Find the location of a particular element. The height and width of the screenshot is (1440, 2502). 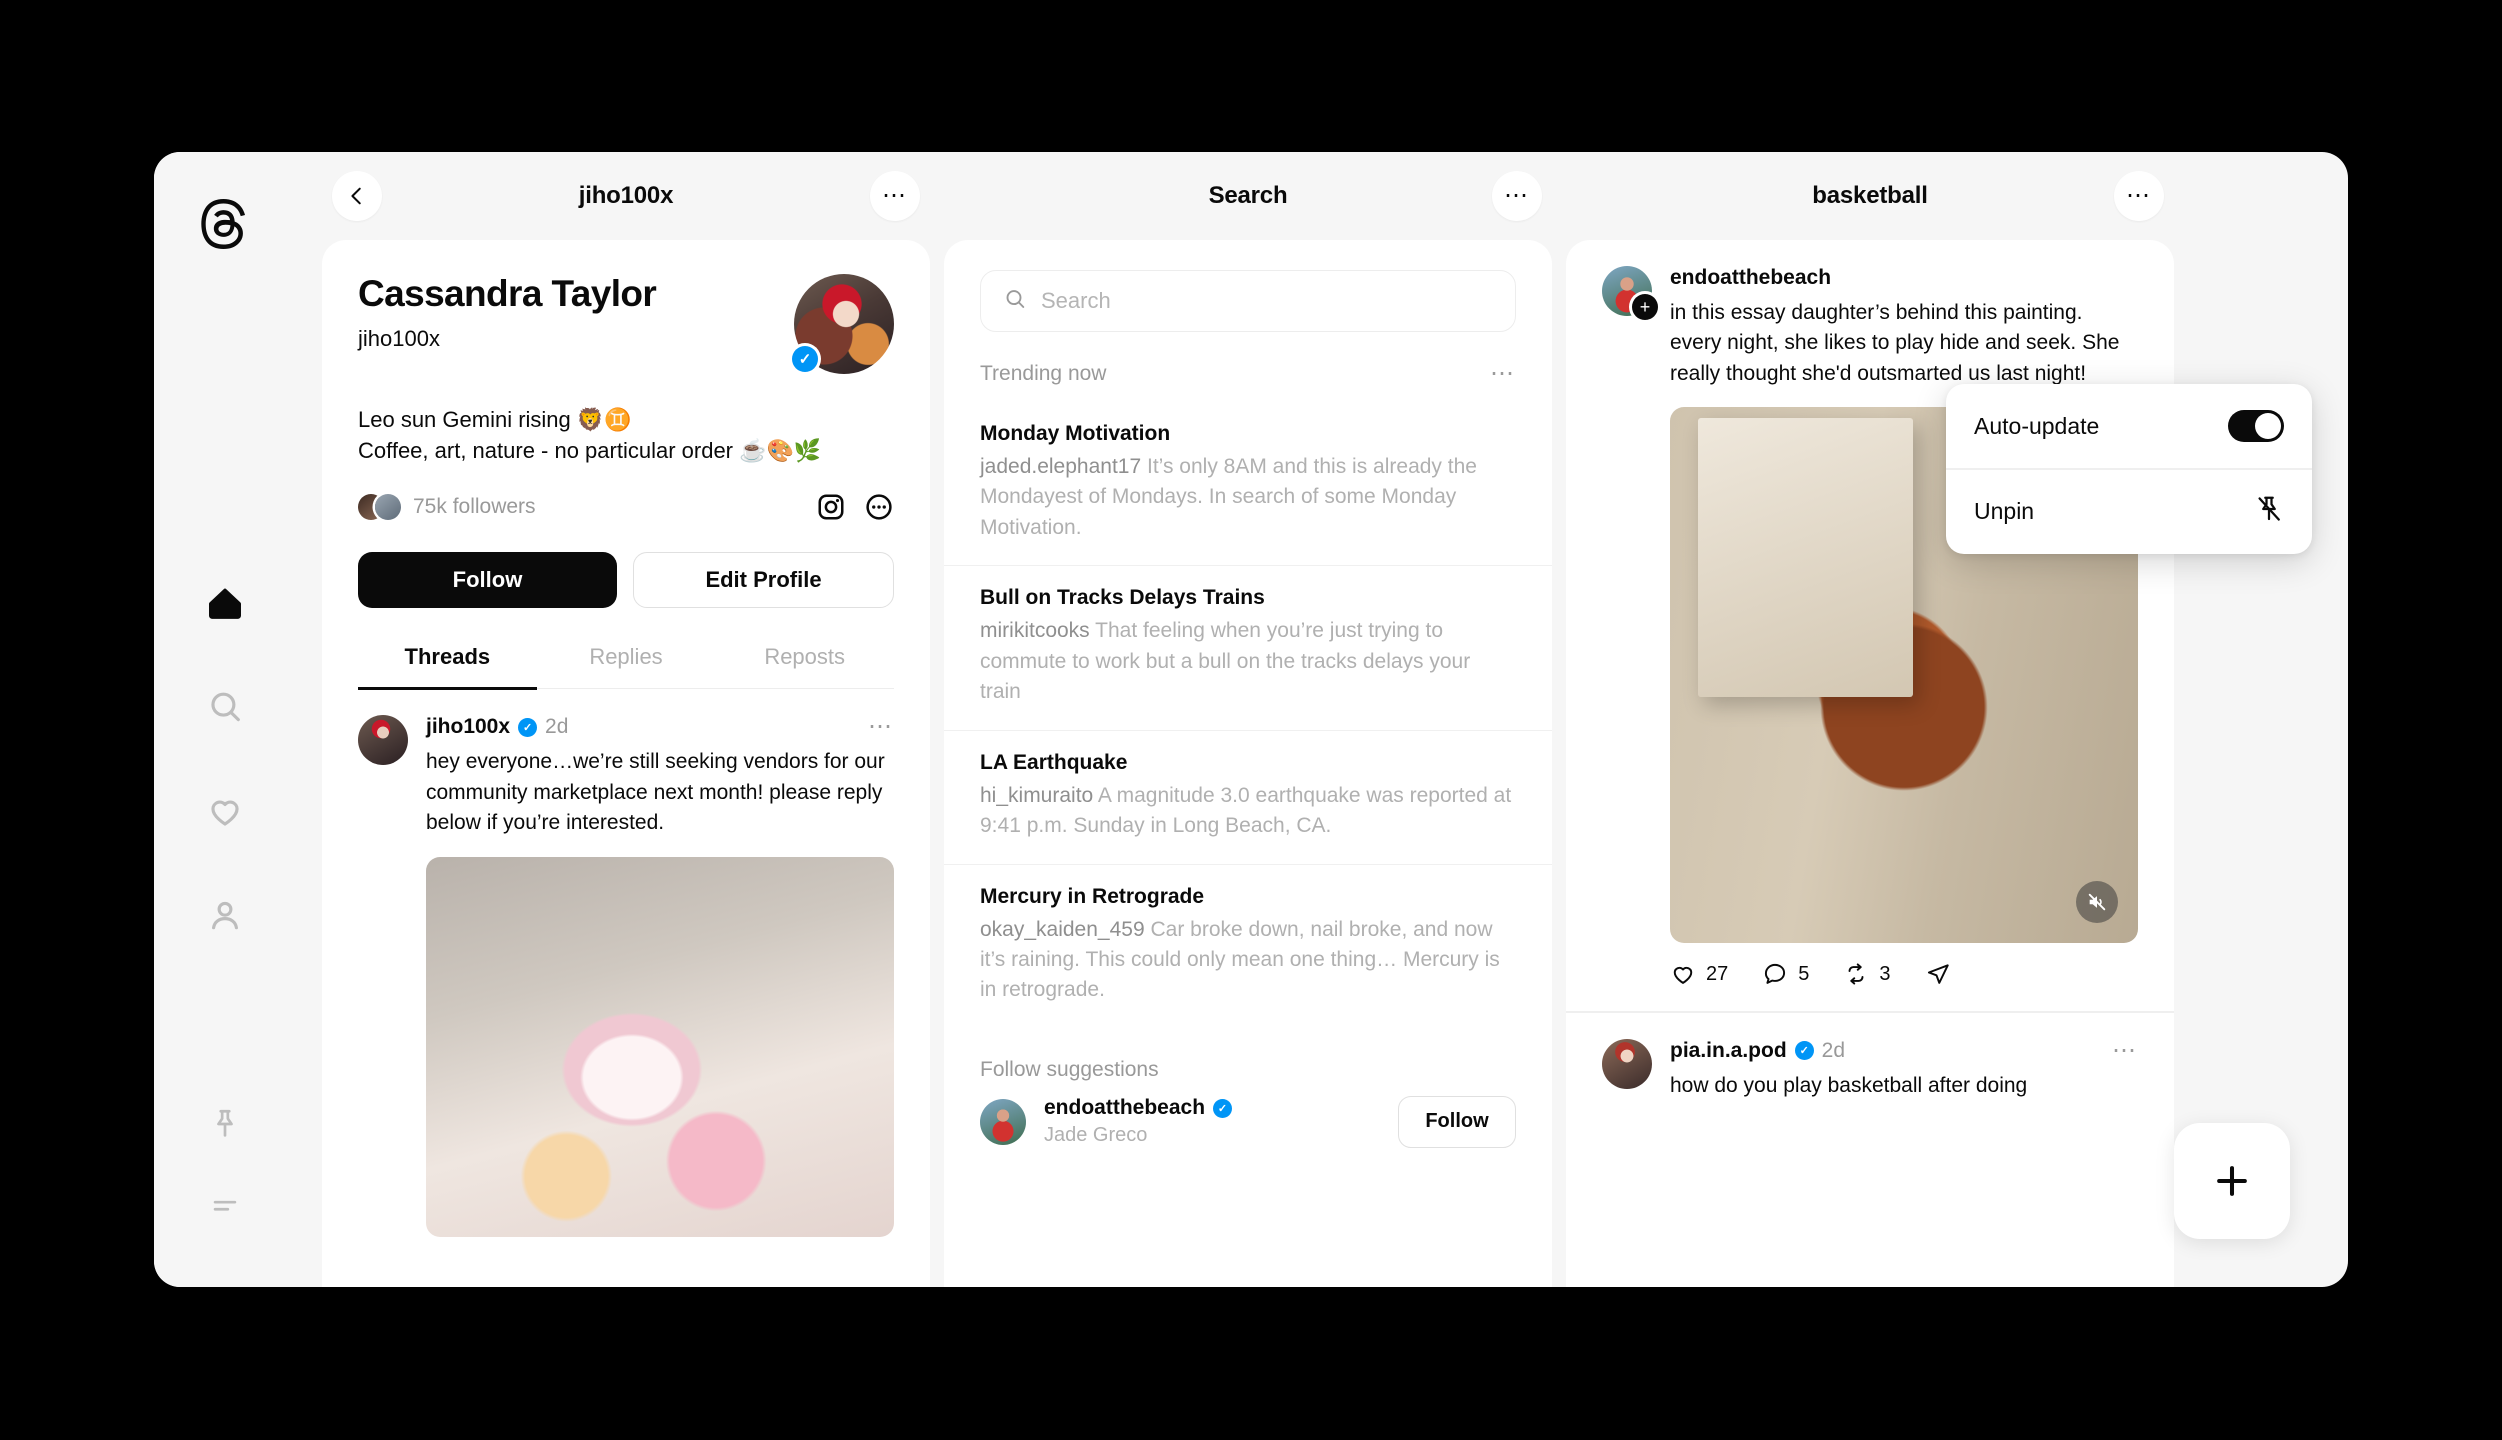

edit-profile-button: Edit Profile is located at coordinates (763, 580).